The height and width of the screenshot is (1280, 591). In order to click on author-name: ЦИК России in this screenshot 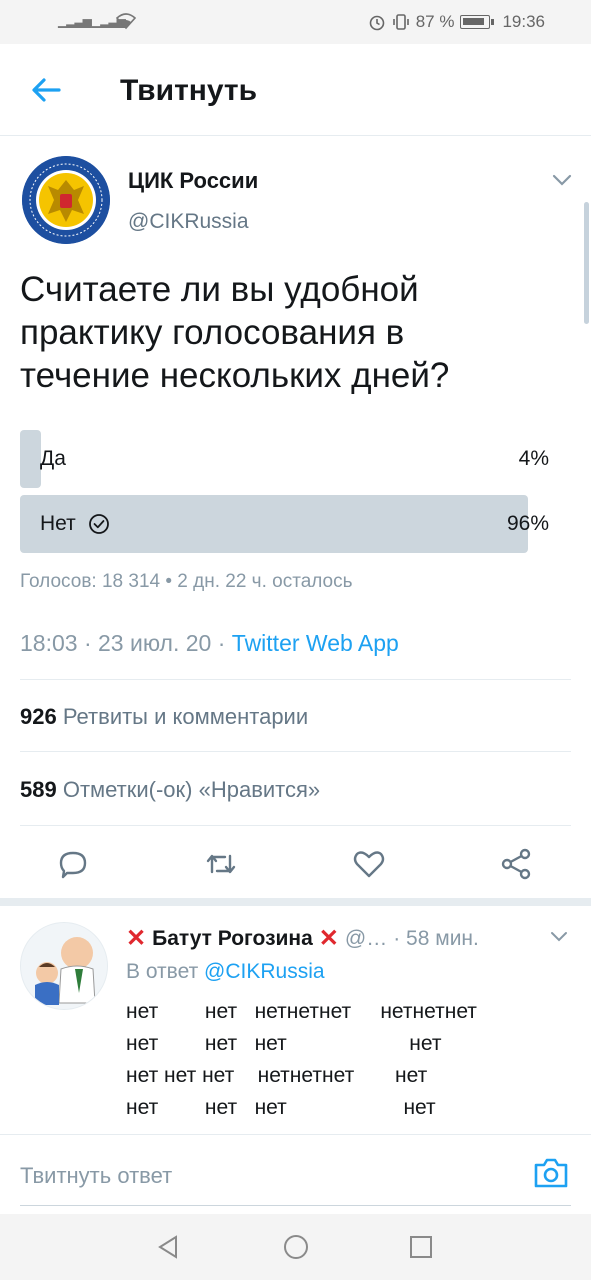, I will do `click(193, 181)`.